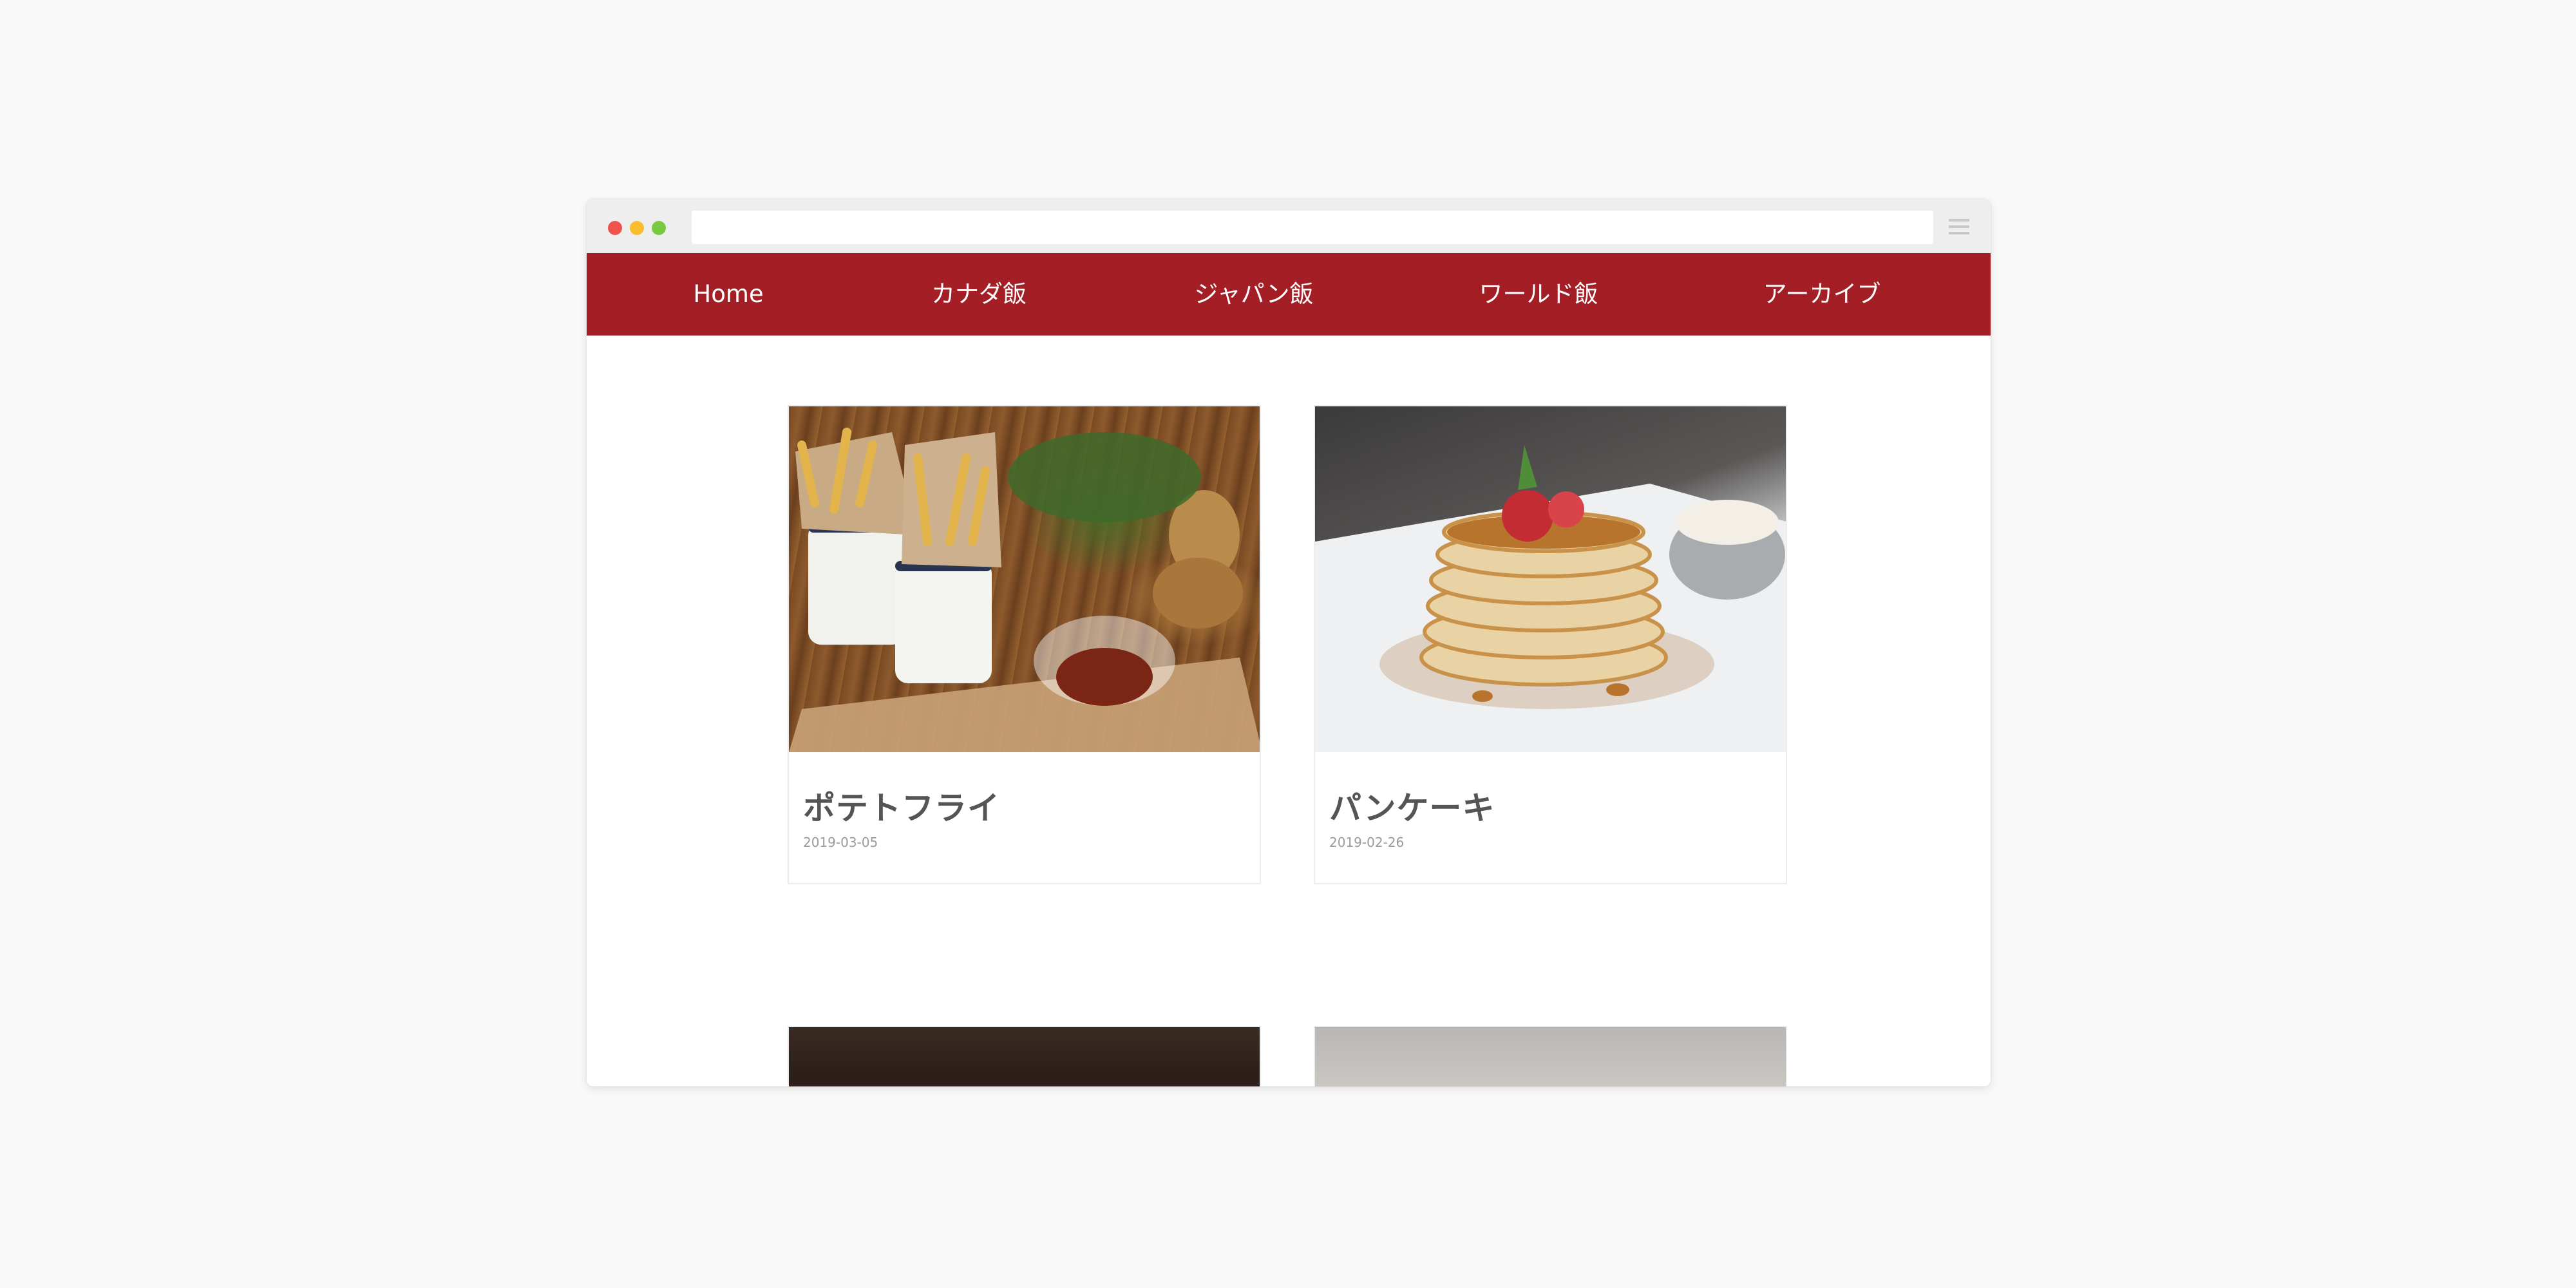 This screenshot has height=1288, width=2576. I want to click on nav-item-archive: アーカイブ, so click(1822, 294).